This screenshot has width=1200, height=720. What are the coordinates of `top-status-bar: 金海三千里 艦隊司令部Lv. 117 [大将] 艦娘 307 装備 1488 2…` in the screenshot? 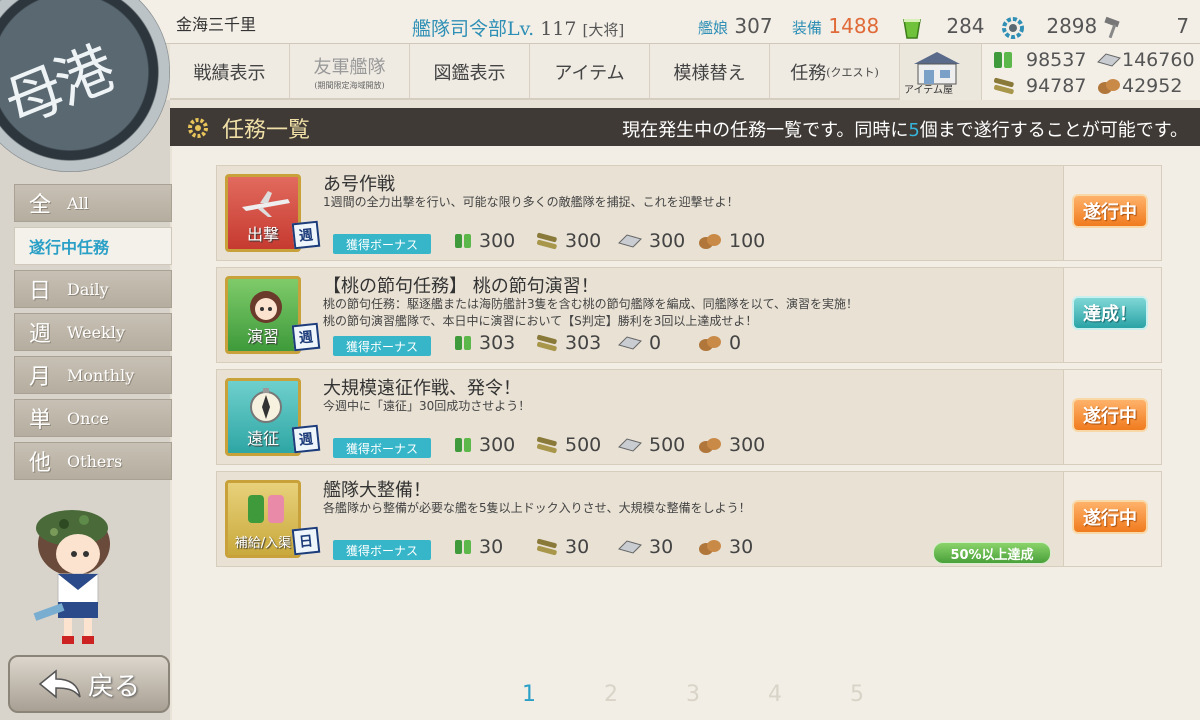 It's located at (600, 22).